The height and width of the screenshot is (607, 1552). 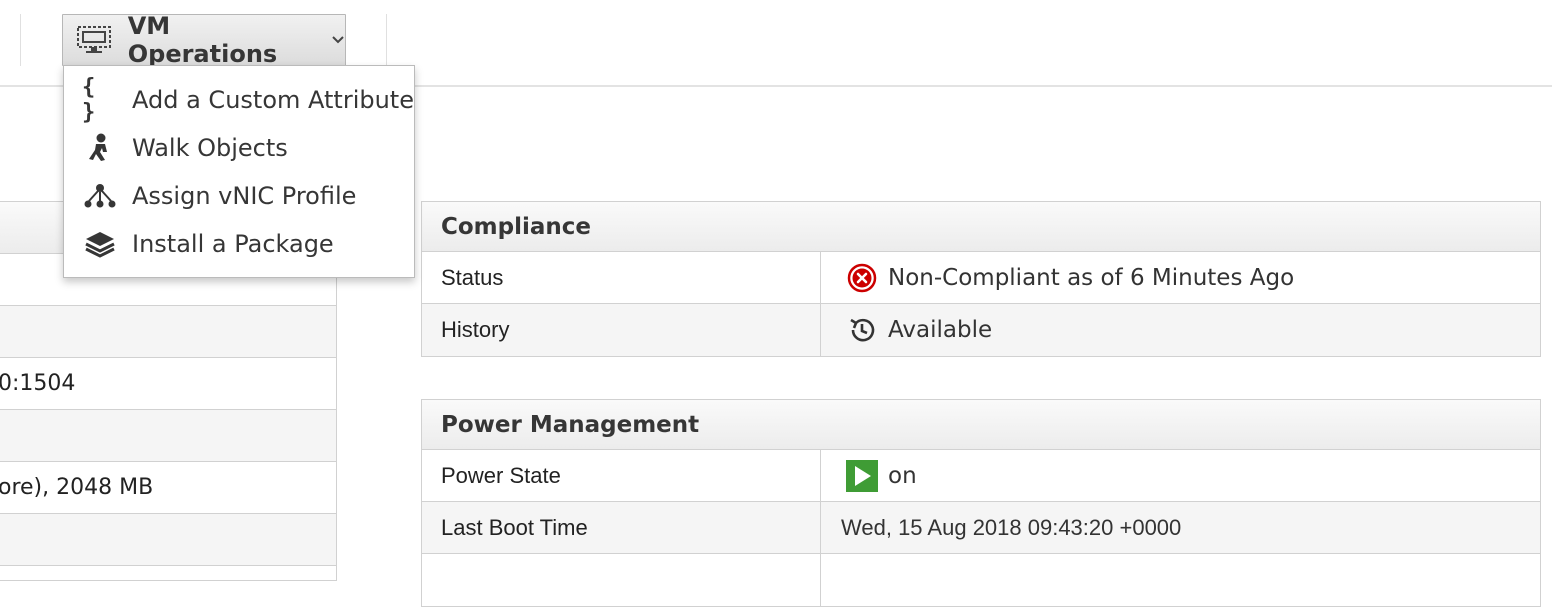 I want to click on stack-layers-icon, so click(x=100, y=244).